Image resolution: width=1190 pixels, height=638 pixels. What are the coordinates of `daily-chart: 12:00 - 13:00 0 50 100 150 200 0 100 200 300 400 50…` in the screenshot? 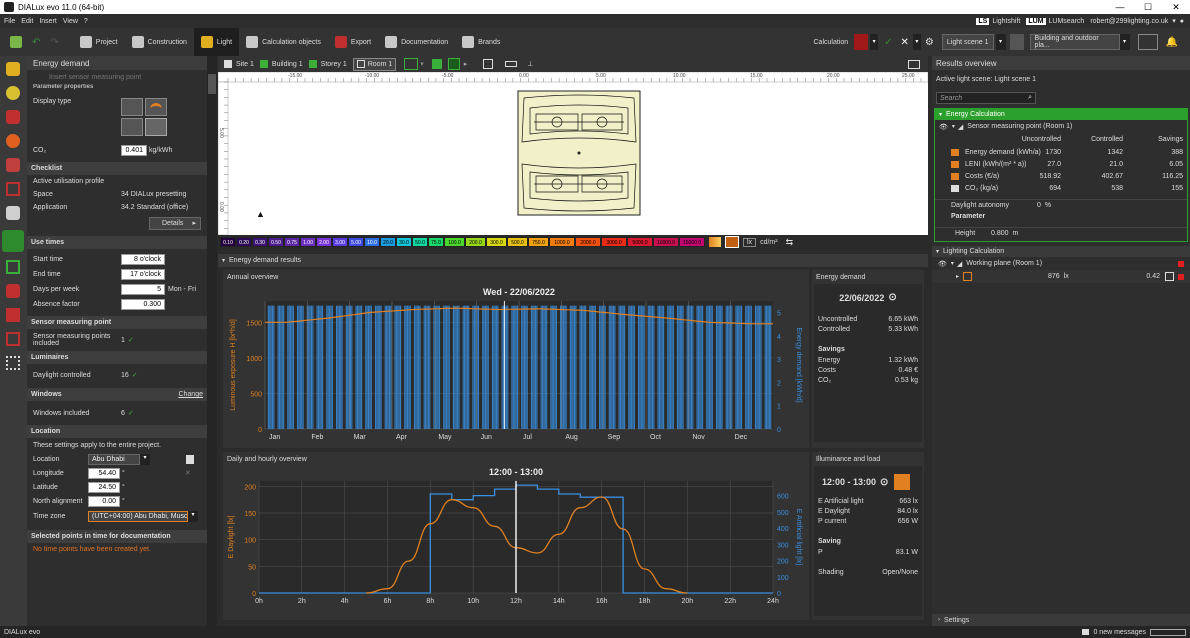 It's located at (516, 541).